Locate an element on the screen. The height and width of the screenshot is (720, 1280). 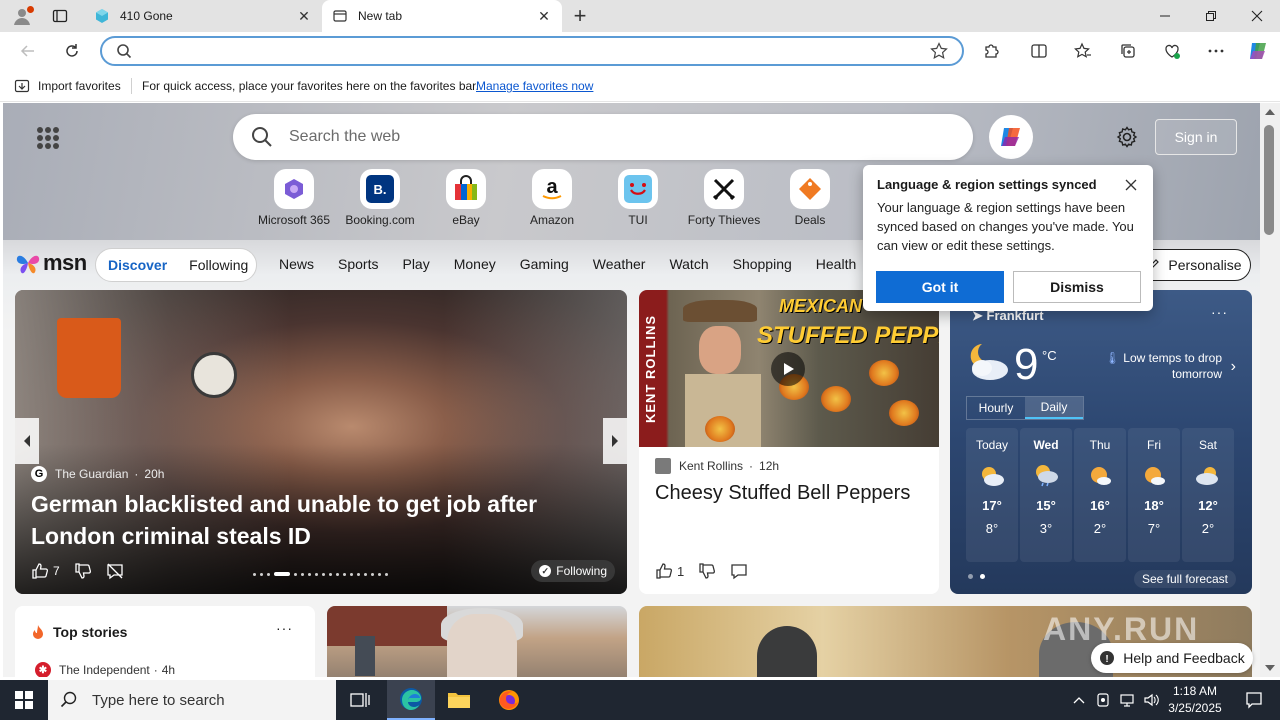
previous-story-button is located at coordinates (27, 441).